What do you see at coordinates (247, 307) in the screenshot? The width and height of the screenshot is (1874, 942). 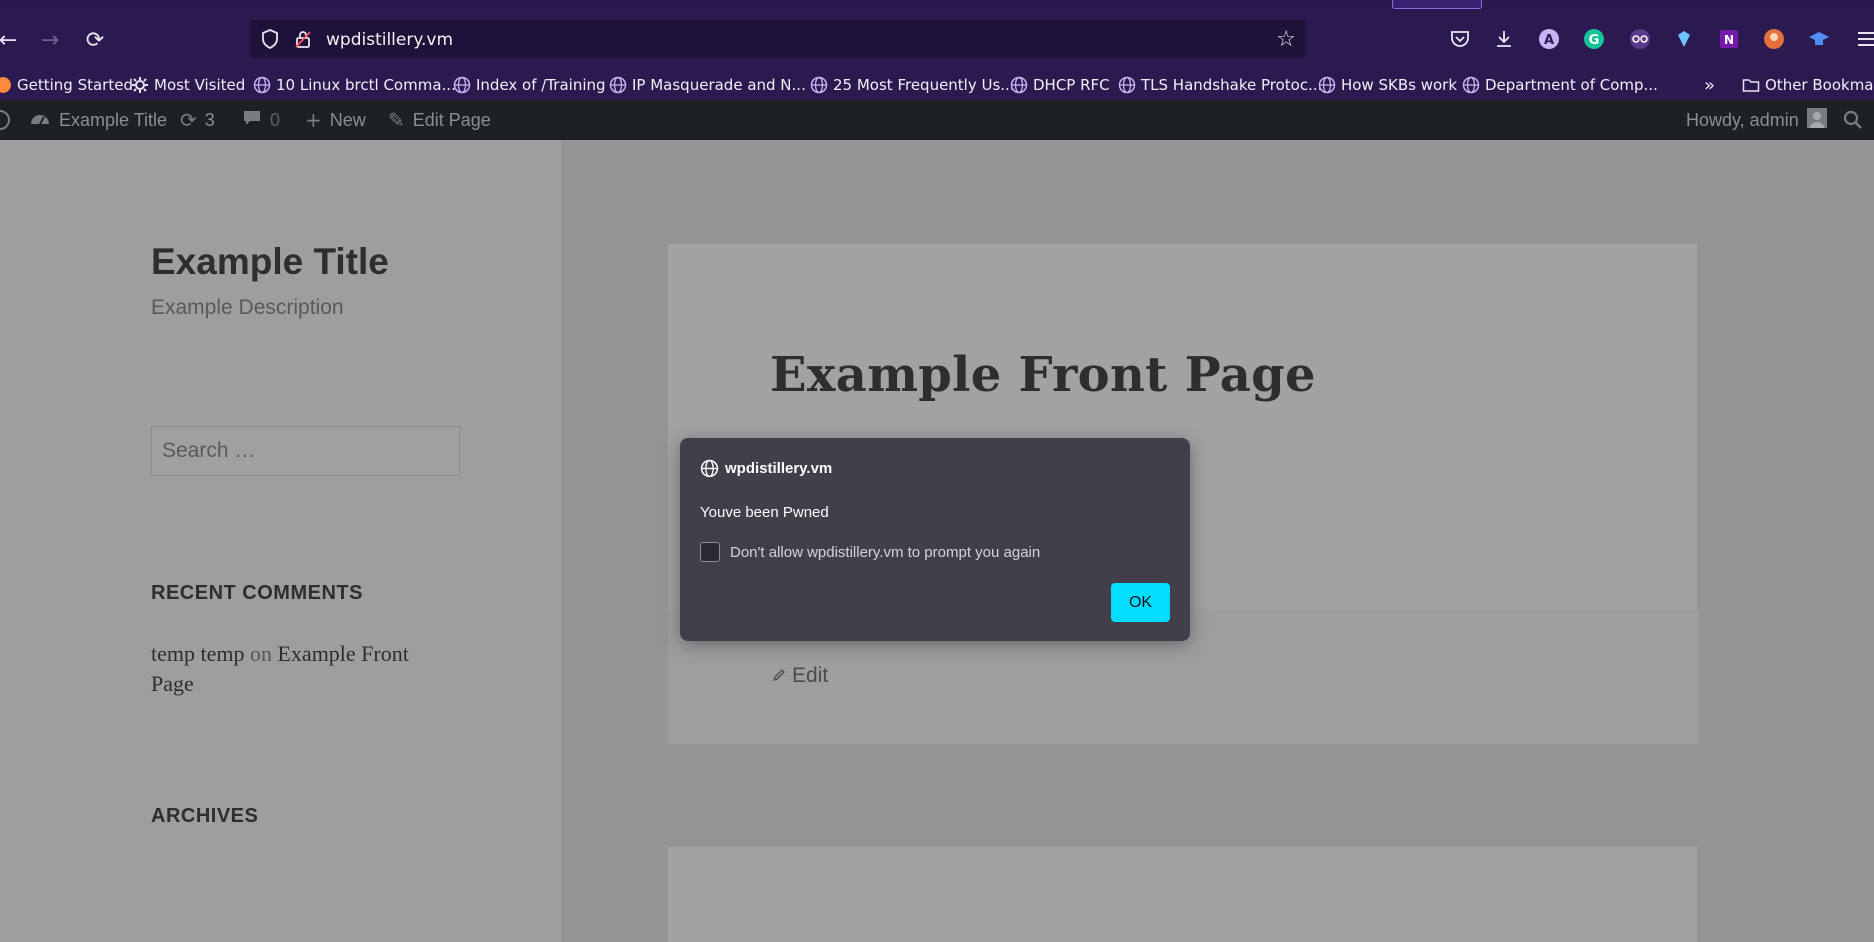 I see `site-description: Example Description` at bounding box center [247, 307].